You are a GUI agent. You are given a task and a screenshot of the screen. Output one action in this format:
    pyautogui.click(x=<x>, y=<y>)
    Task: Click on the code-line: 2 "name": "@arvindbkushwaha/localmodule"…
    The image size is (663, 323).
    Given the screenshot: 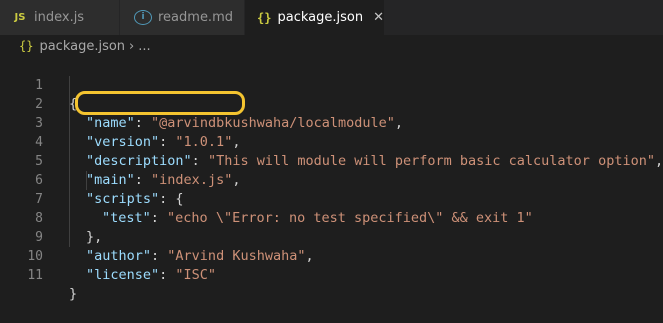 What is the action you would take?
    pyautogui.click(x=201, y=103)
    